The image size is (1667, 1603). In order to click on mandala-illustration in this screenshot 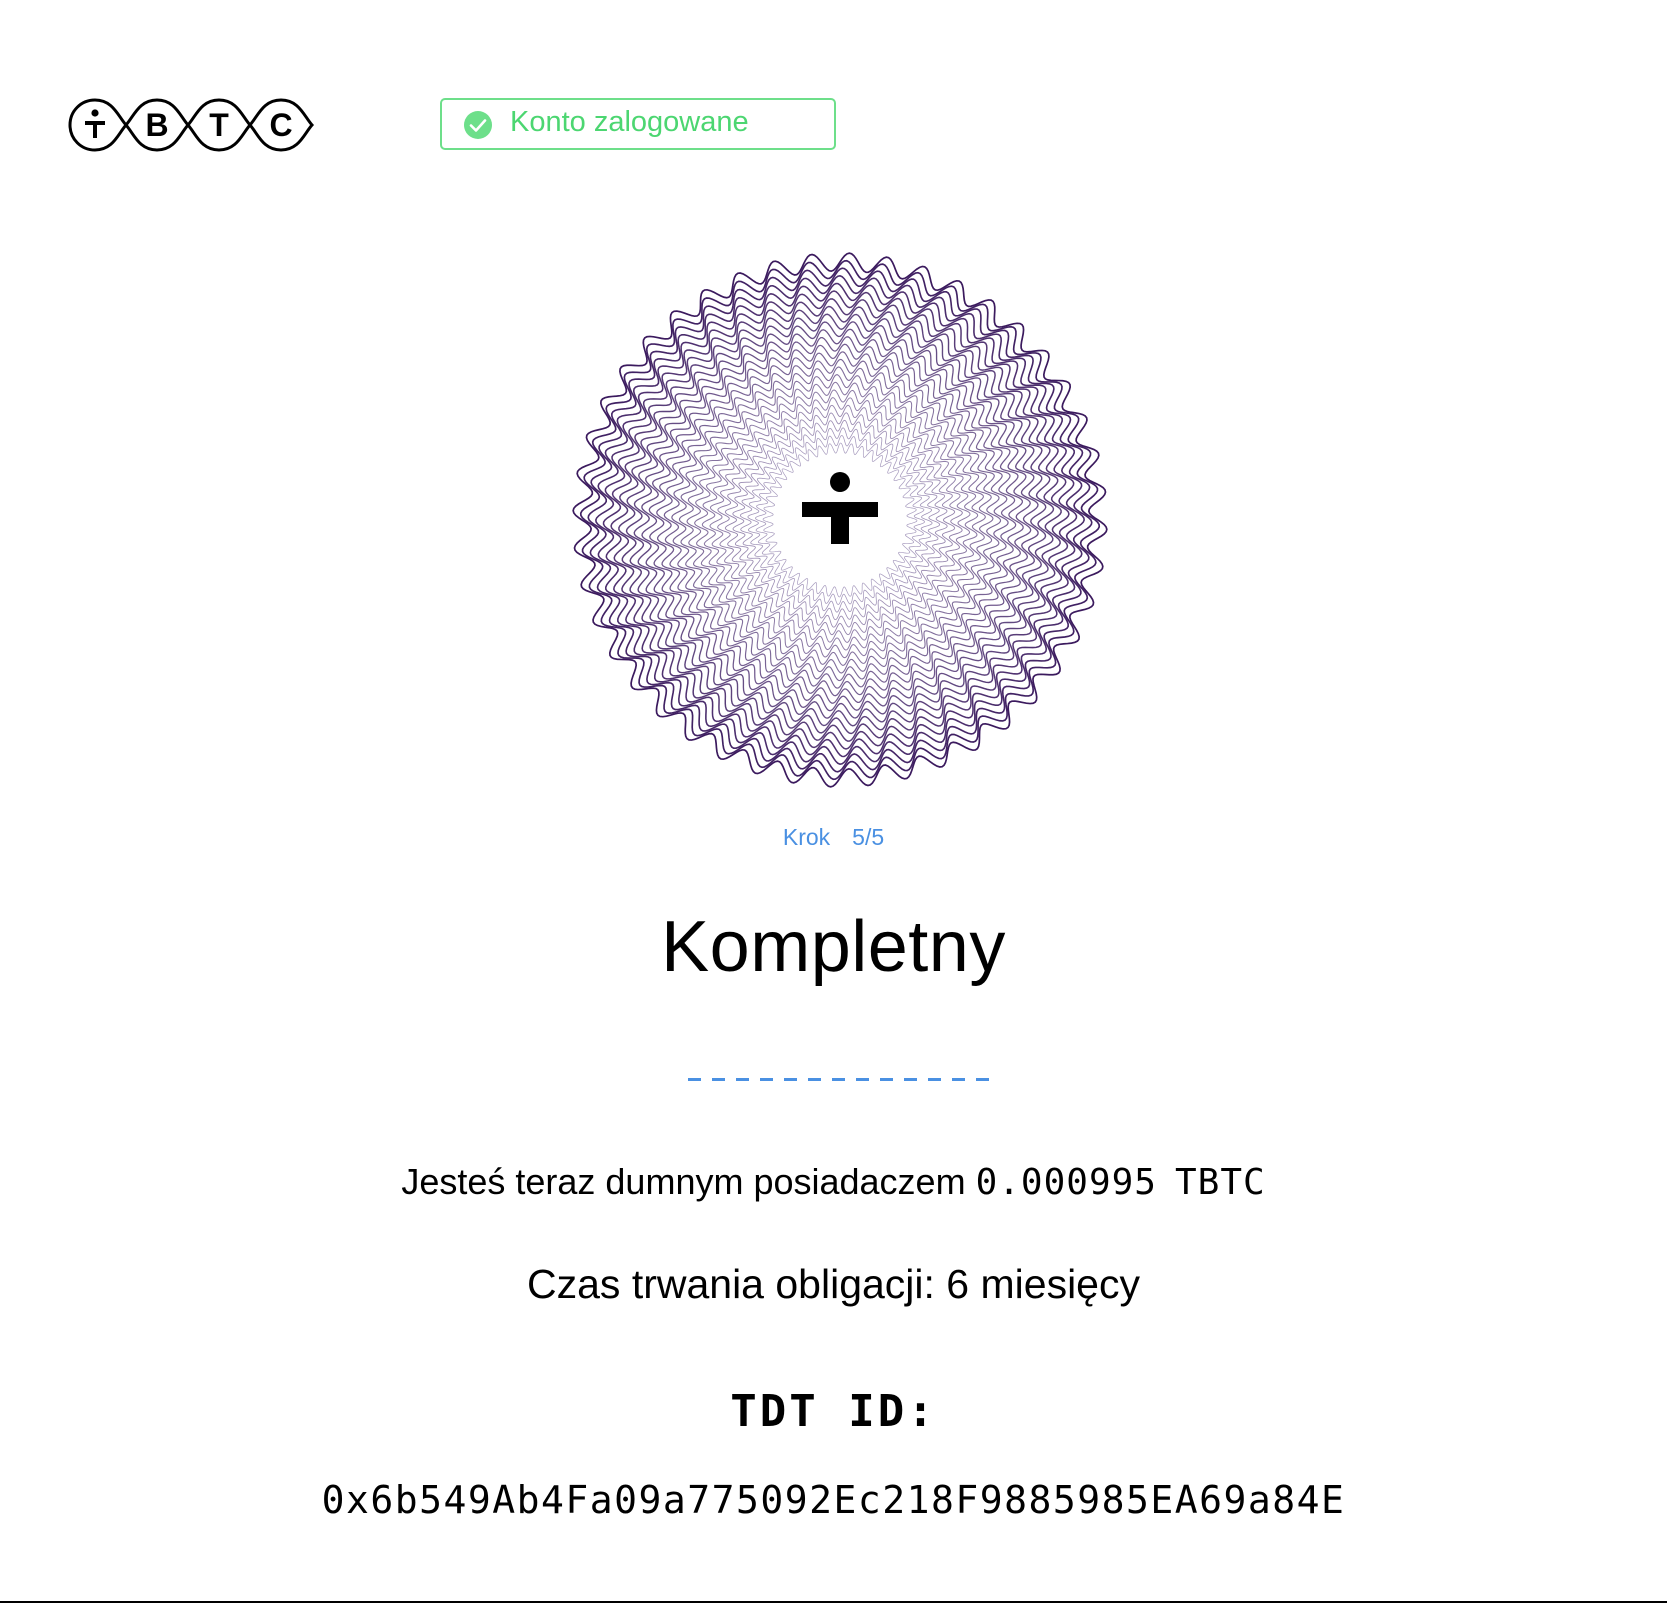, I will do `click(840, 520)`.